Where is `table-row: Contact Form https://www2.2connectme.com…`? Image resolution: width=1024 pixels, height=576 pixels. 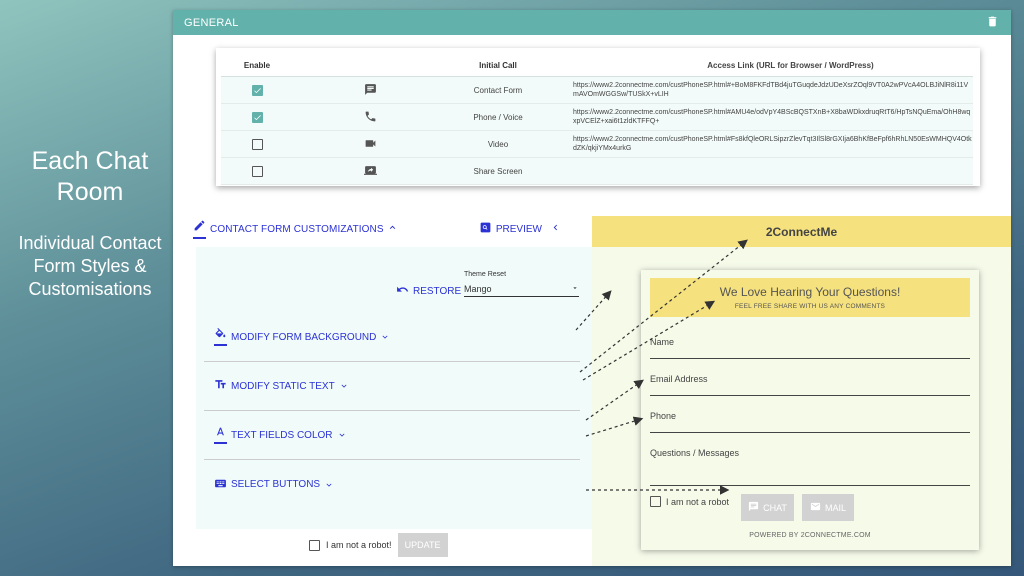
table-row: Contact Form https://www2.2connectme.com… is located at coordinates (597, 90).